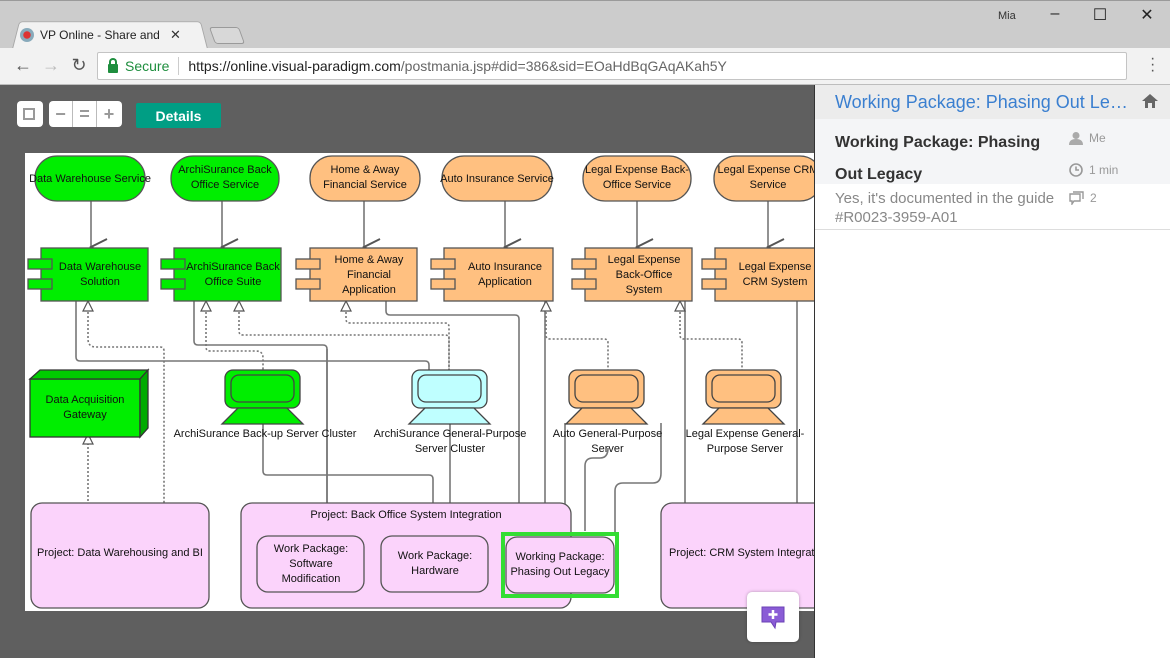 The height and width of the screenshot is (658, 1170). What do you see at coordinates (607, 442) in the screenshot?
I see `device-auto-general-purpose-server: Auto General-Purpose Server` at bounding box center [607, 442].